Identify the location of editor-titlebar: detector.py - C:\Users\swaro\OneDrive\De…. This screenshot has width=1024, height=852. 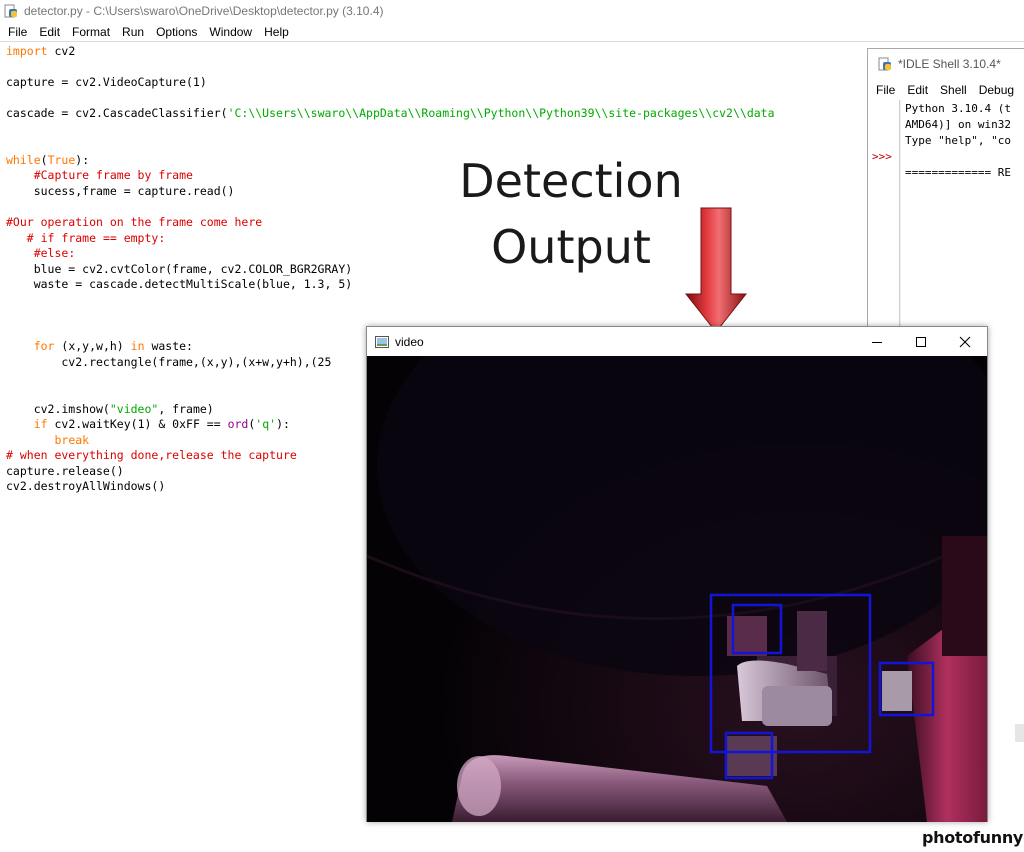
(512, 11).